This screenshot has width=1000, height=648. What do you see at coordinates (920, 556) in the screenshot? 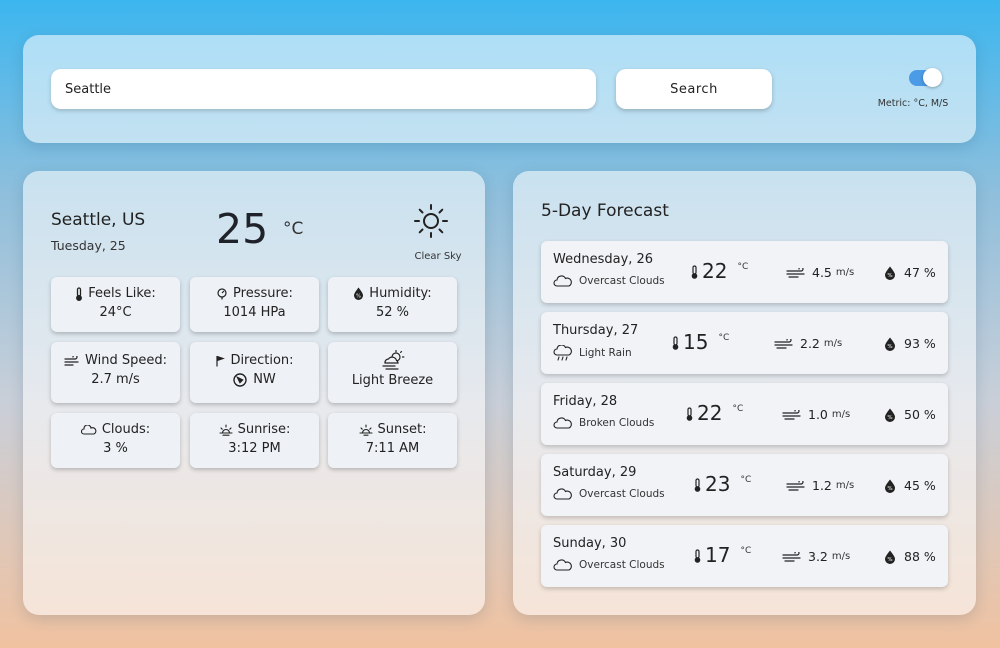
I see `forecast-humidity: 88 %` at bounding box center [920, 556].